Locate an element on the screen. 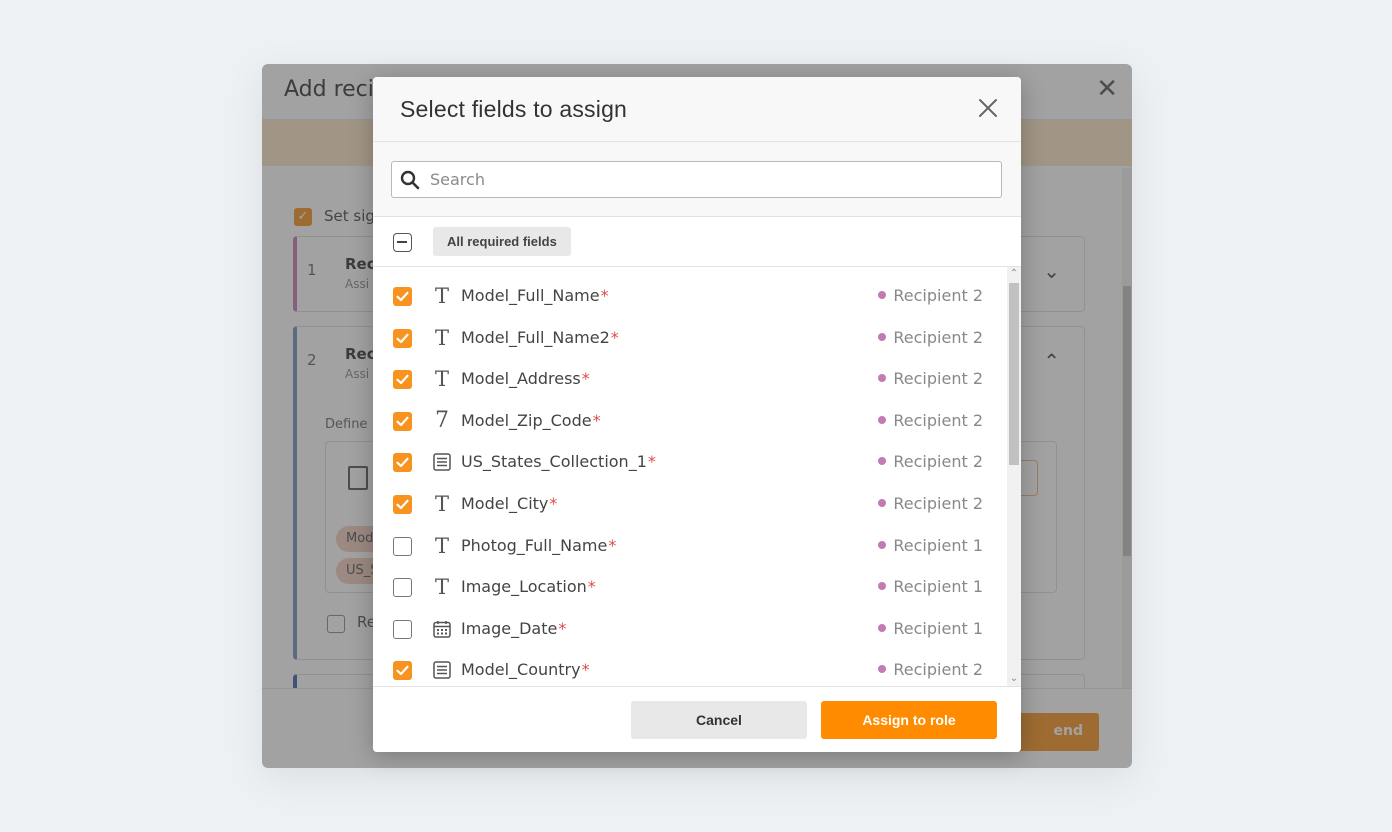  close-icon is located at coordinates (988, 108).